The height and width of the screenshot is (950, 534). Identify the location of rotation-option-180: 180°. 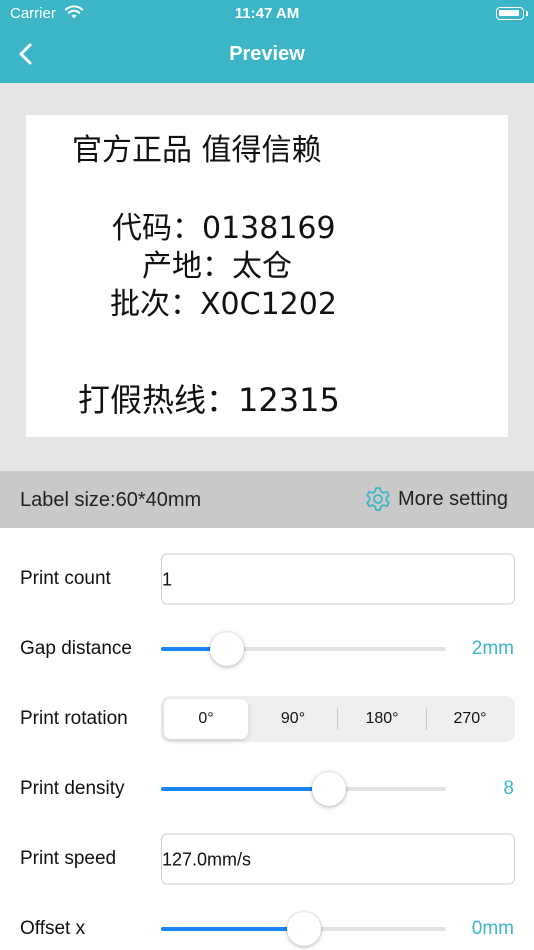
(382, 719).